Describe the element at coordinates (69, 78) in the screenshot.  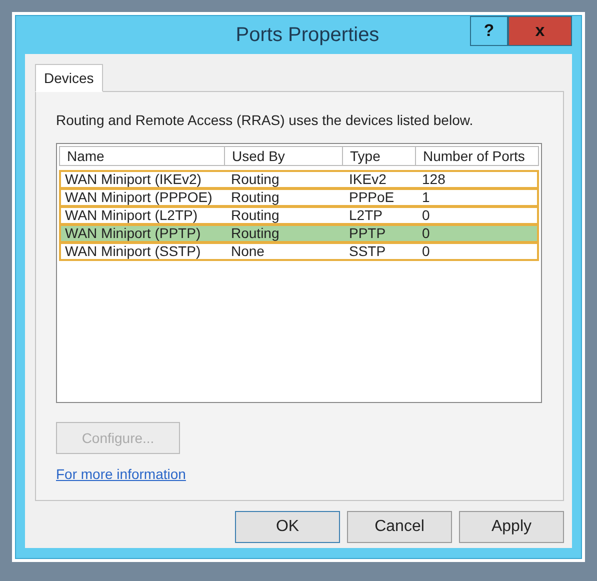
I see `tab: Devices` at that location.